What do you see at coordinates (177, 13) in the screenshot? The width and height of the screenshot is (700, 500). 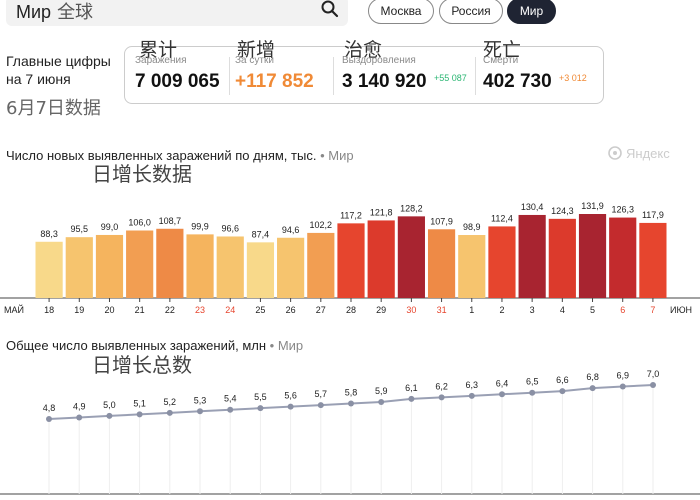 I see `search-input: Мир 全球` at bounding box center [177, 13].